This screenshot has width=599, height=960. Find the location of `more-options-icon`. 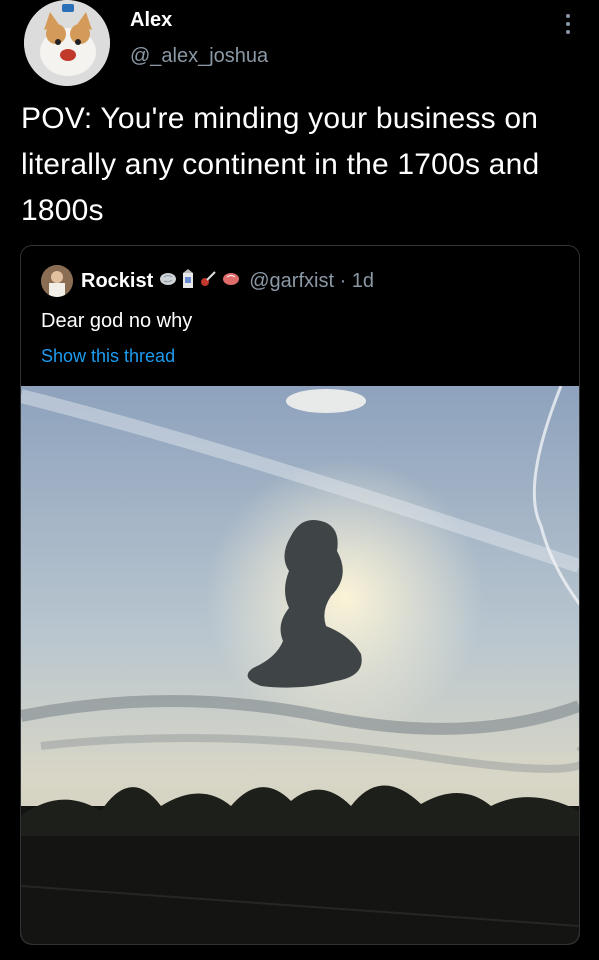

more-options-icon is located at coordinates (568, 25).